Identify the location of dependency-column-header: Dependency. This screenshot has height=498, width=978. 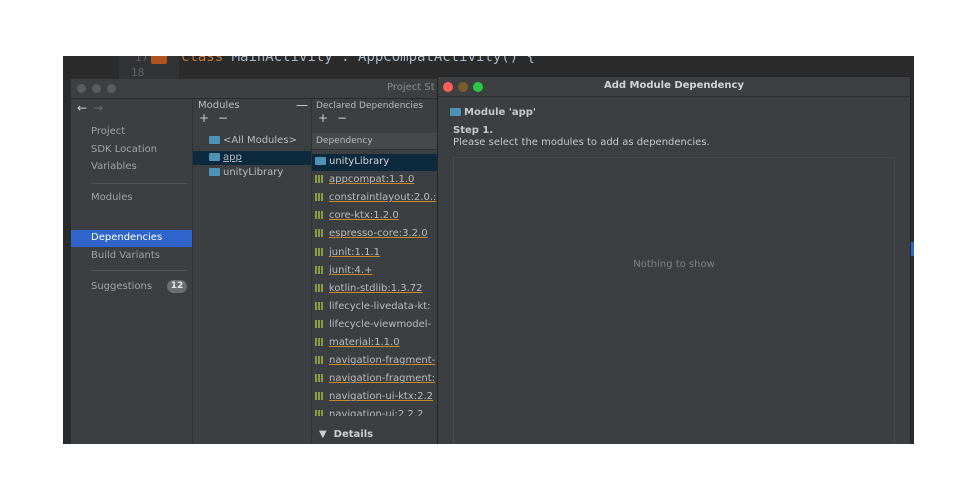
(381, 141).